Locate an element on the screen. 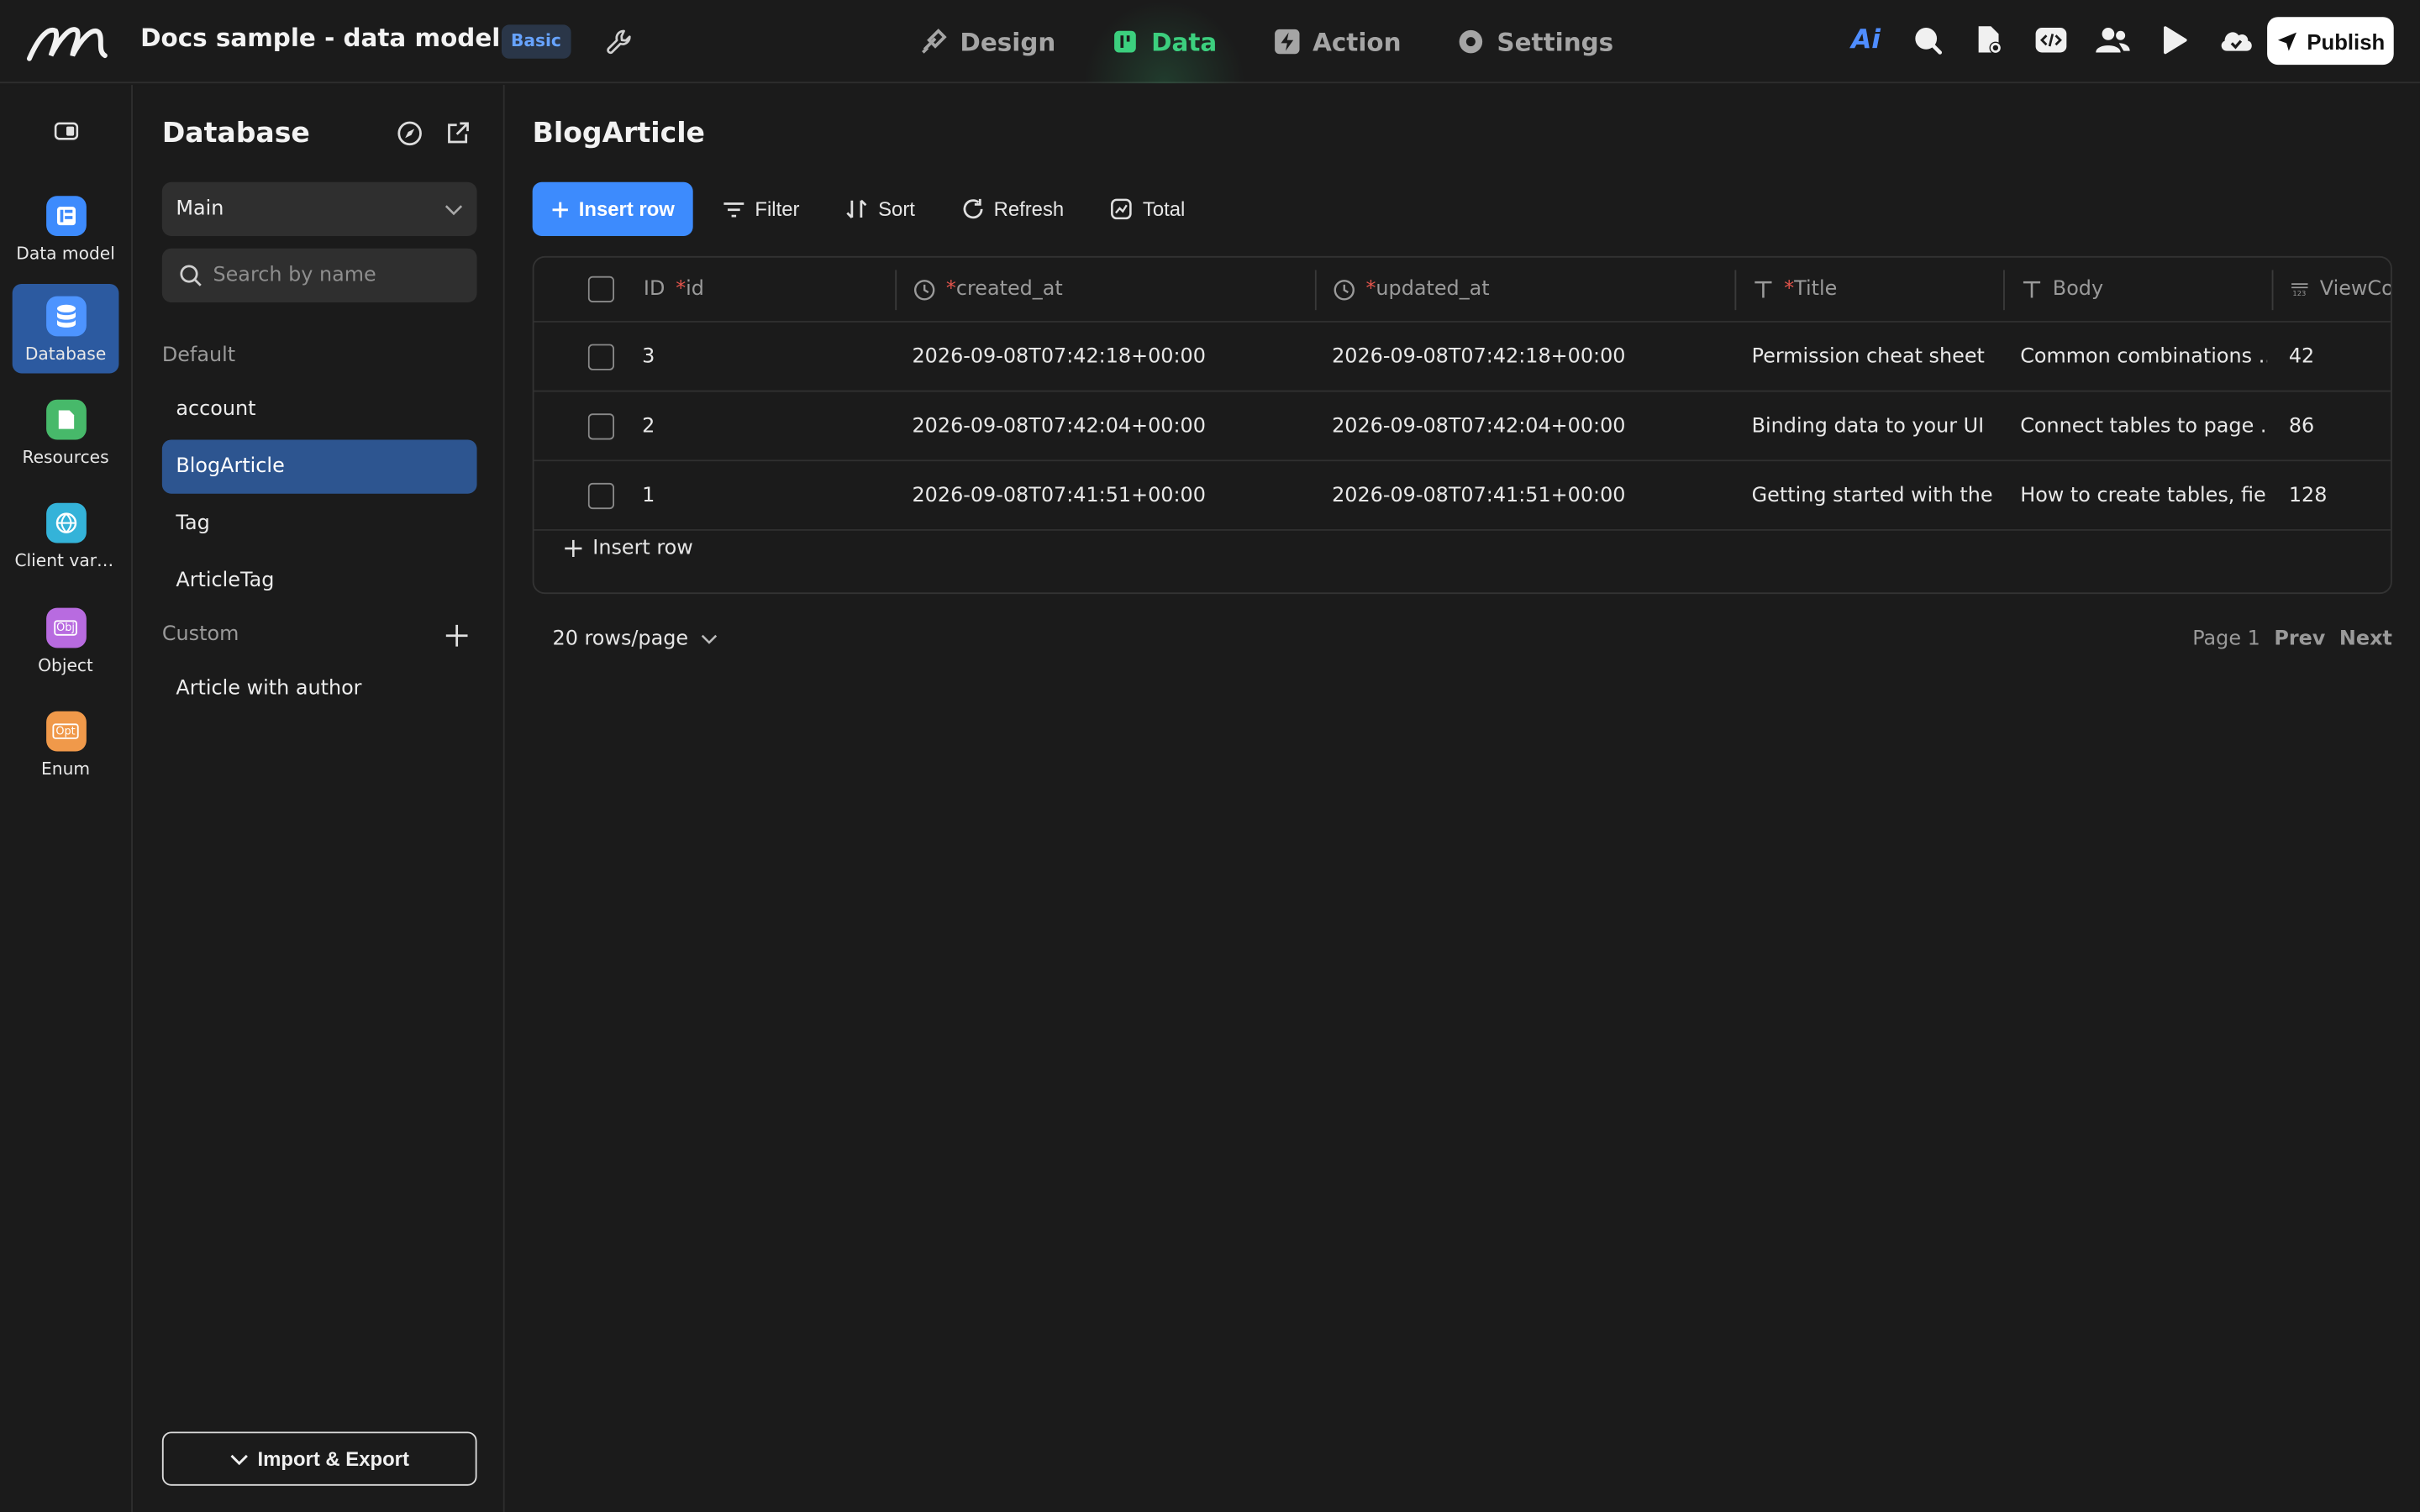 The image size is (2420, 1512). table-item-articletag: ArticleTag is located at coordinates (319, 580).